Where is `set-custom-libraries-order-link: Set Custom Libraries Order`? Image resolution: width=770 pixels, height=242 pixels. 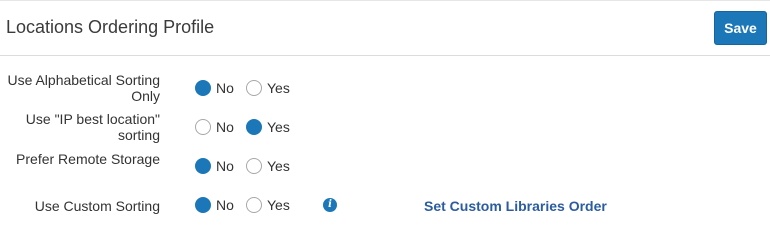
set-custom-libraries-order-link: Set Custom Libraries Order is located at coordinates (515, 206).